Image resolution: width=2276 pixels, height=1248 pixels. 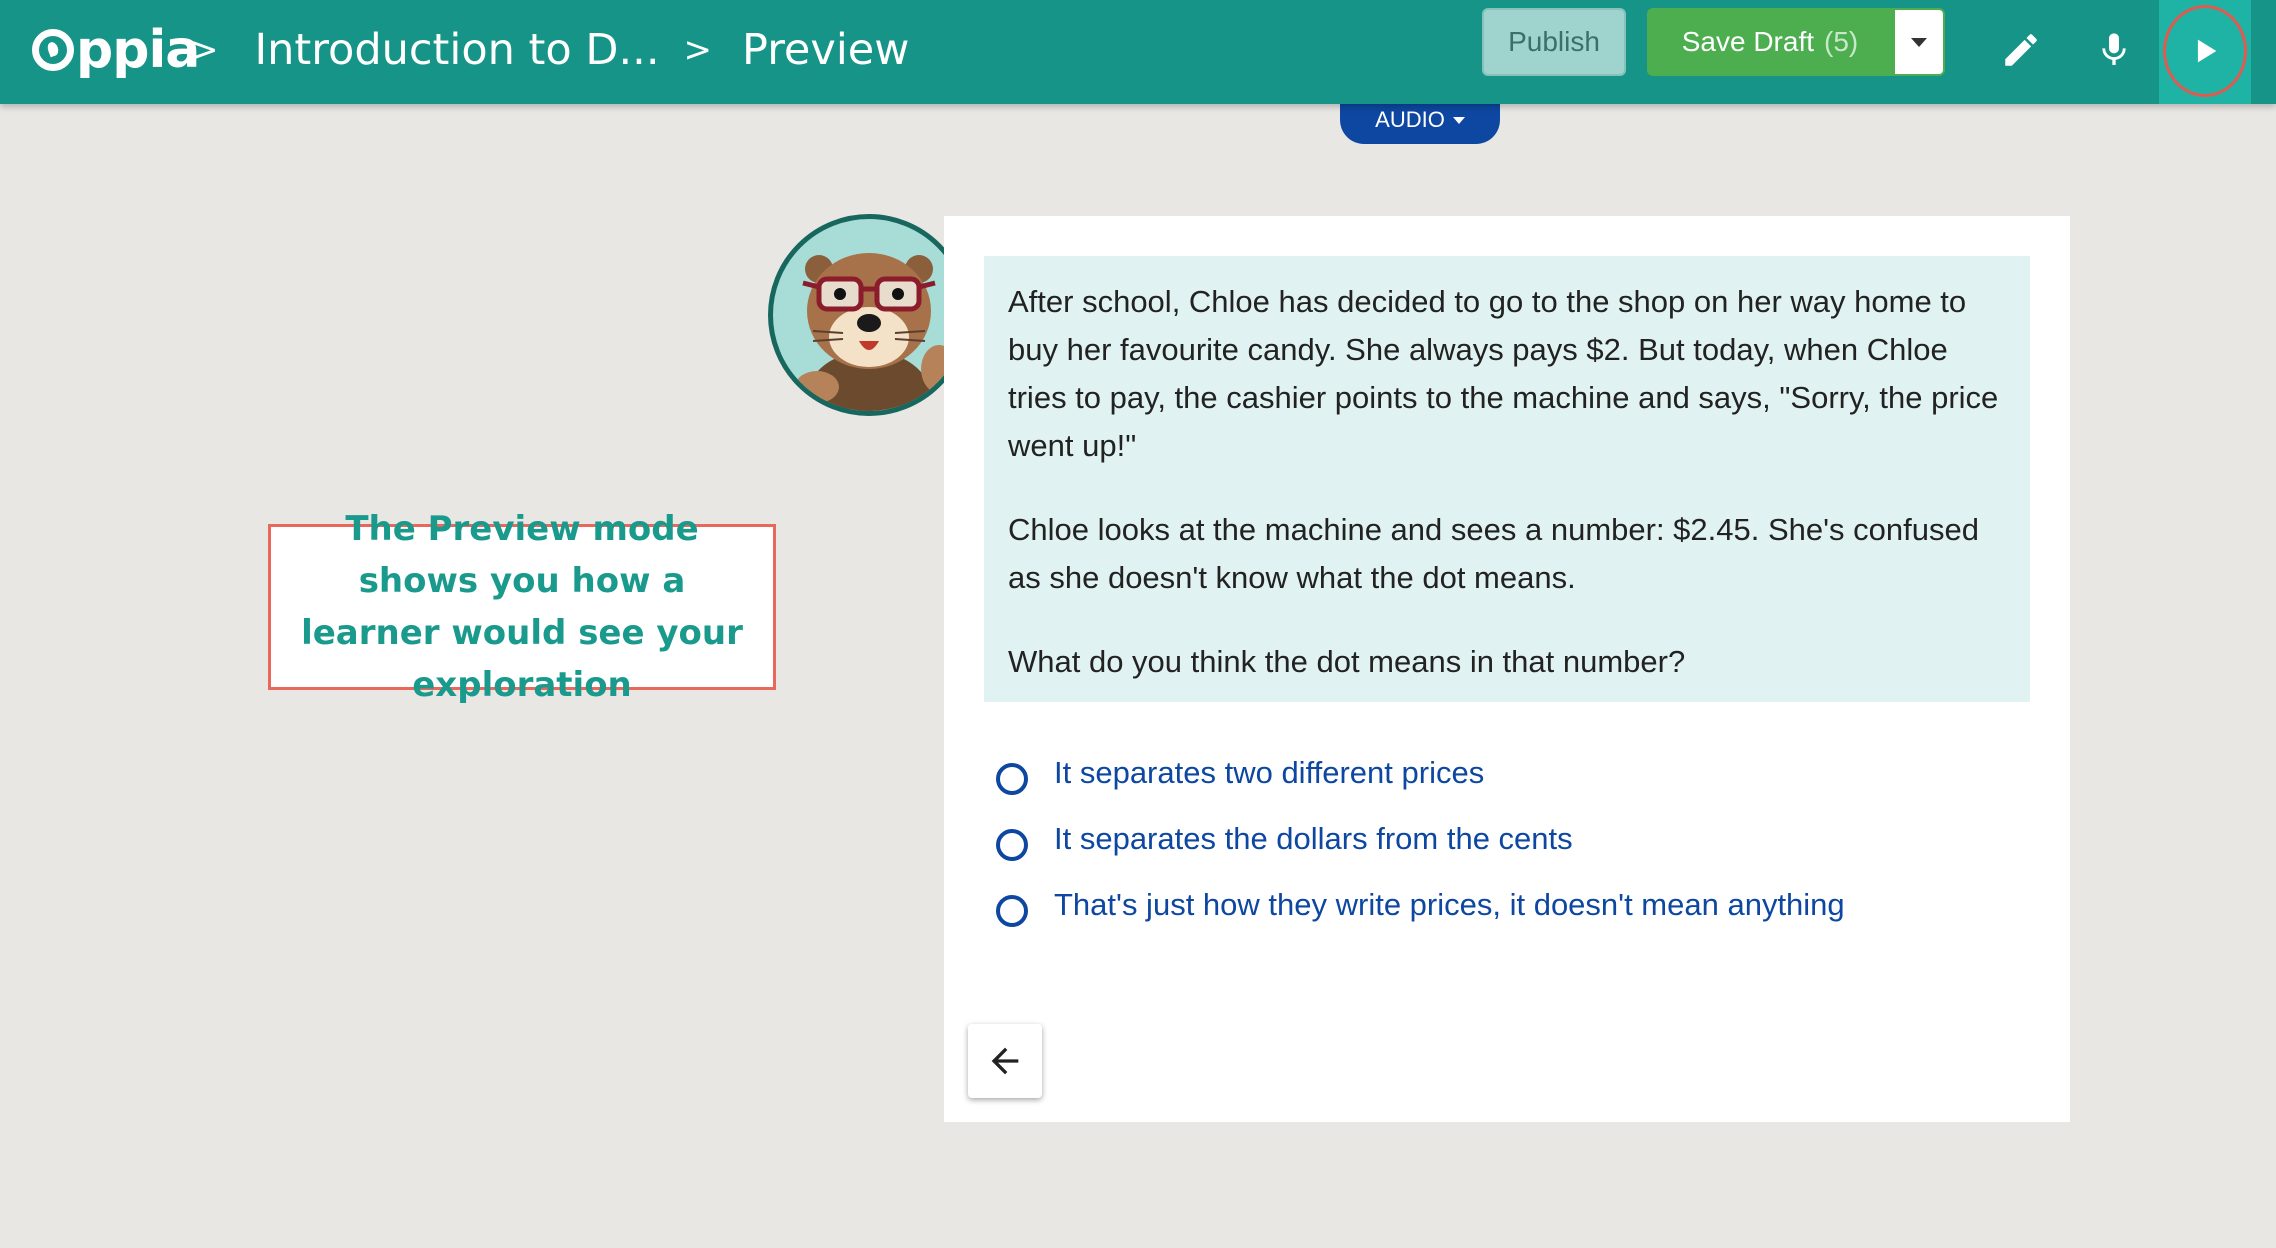 I want to click on choice-option: It separates the dollars from the cents, so click(x=1516, y=839).